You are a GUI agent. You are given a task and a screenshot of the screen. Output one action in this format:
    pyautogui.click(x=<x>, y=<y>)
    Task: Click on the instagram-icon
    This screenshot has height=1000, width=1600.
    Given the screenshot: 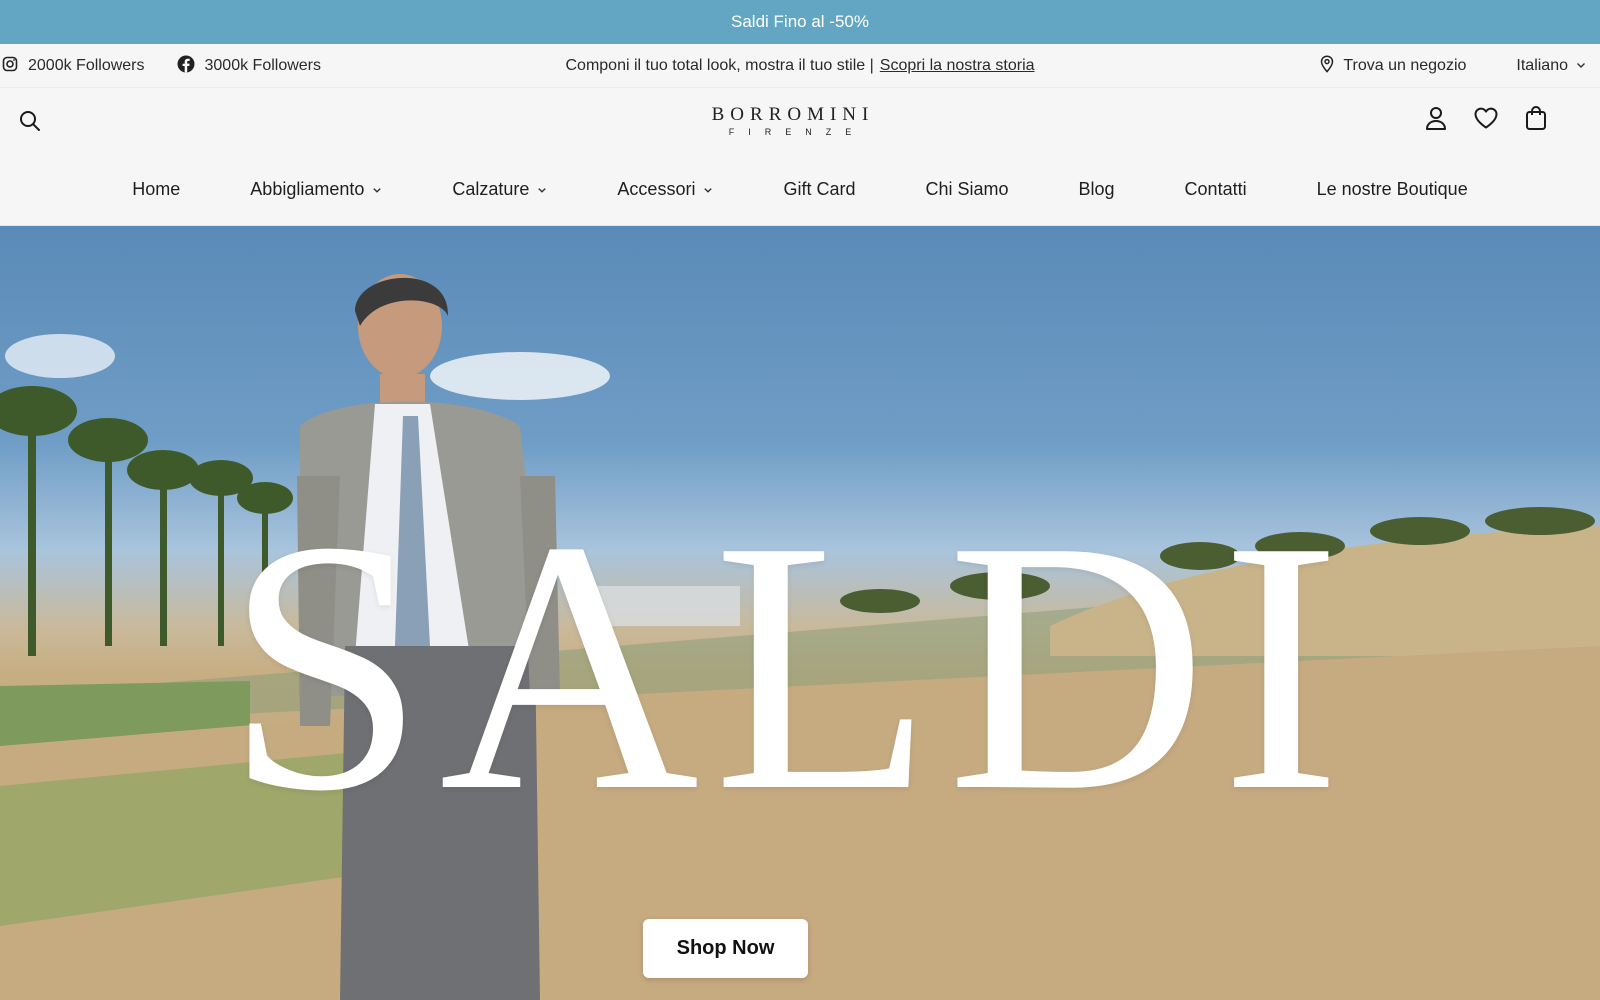 What is the action you would take?
    pyautogui.click(x=10, y=66)
    